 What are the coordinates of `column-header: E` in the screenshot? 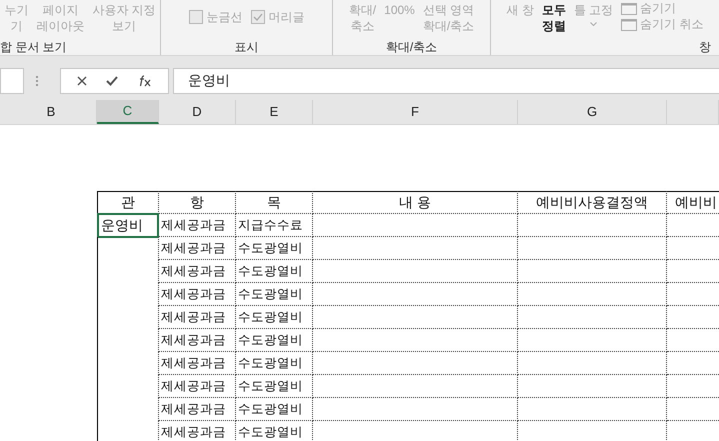 It's located at (274, 112).